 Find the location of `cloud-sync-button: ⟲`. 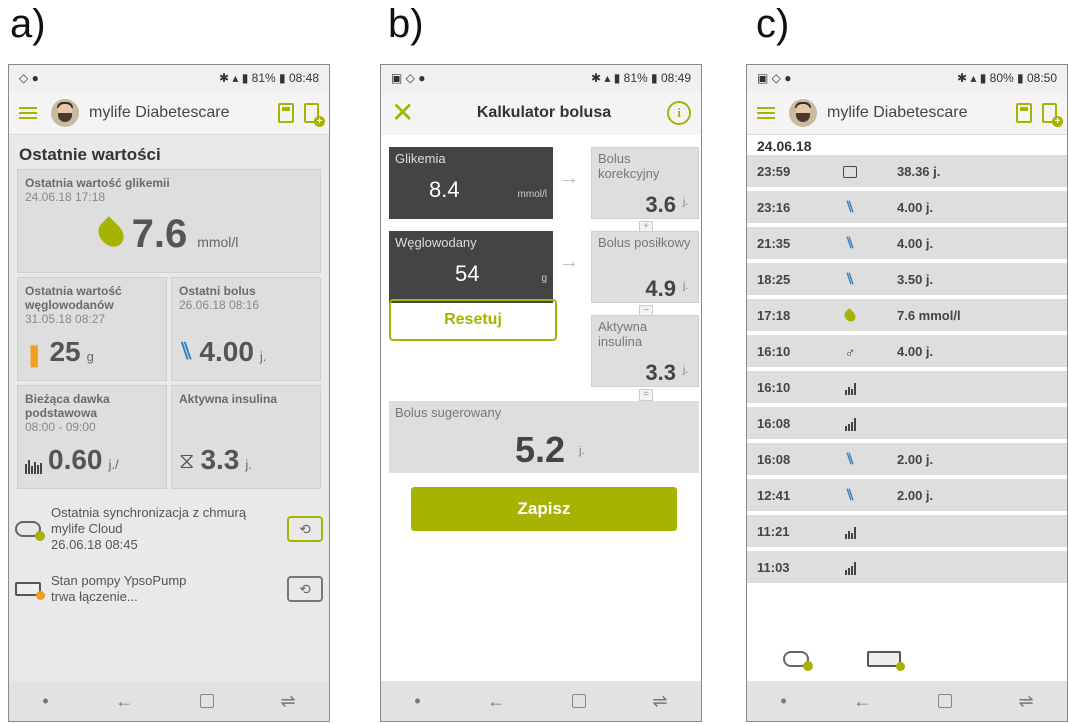

cloud-sync-button: ⟲ is located at coordinates (305, 529).